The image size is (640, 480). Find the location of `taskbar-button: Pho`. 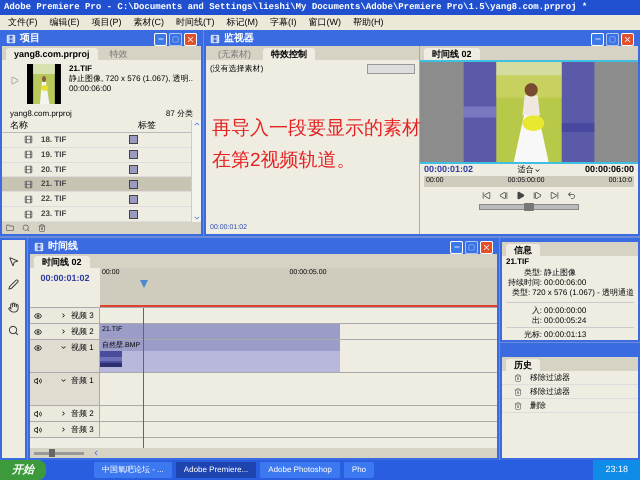

taskbar-button: Pho is located at coordinates (359, 470).